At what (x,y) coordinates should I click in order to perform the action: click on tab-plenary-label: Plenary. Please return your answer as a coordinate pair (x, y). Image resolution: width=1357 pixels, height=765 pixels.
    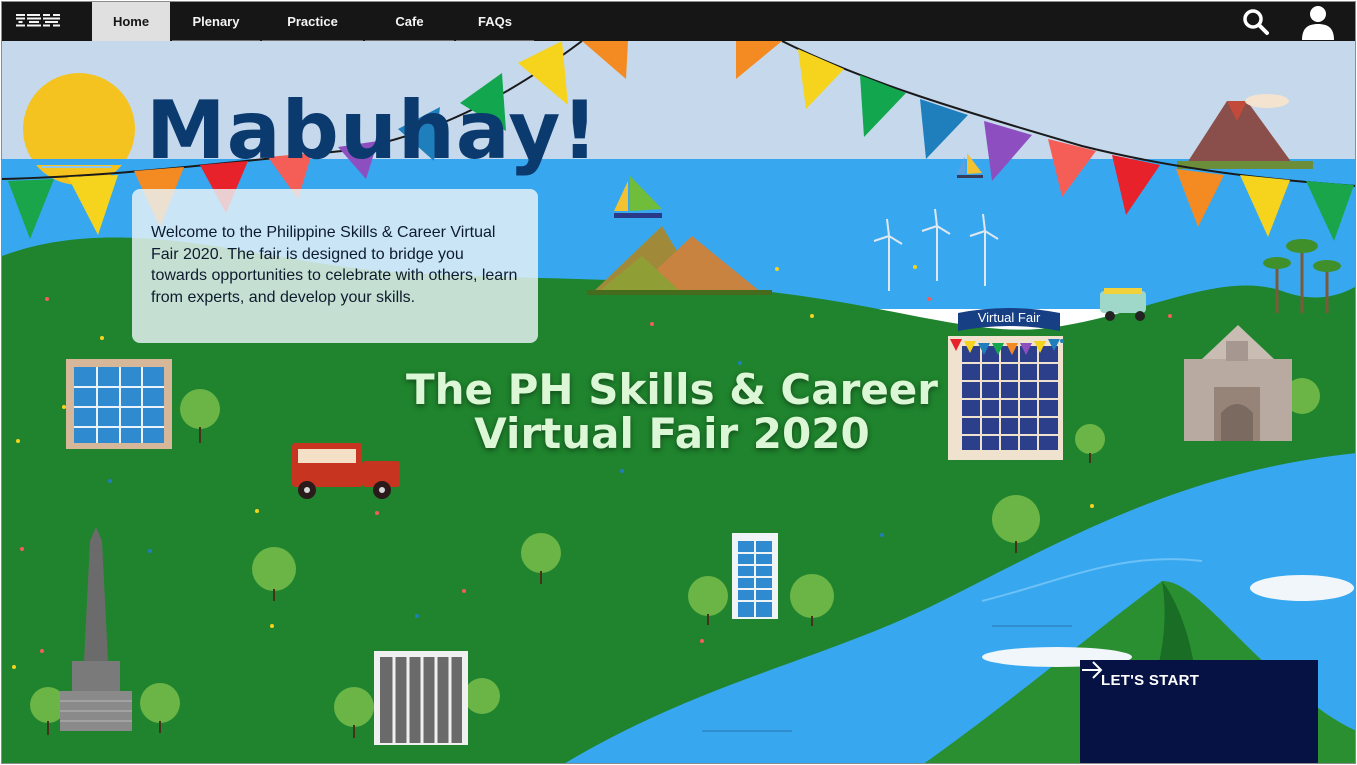
    Looking at the image, I should click on (216, 21).